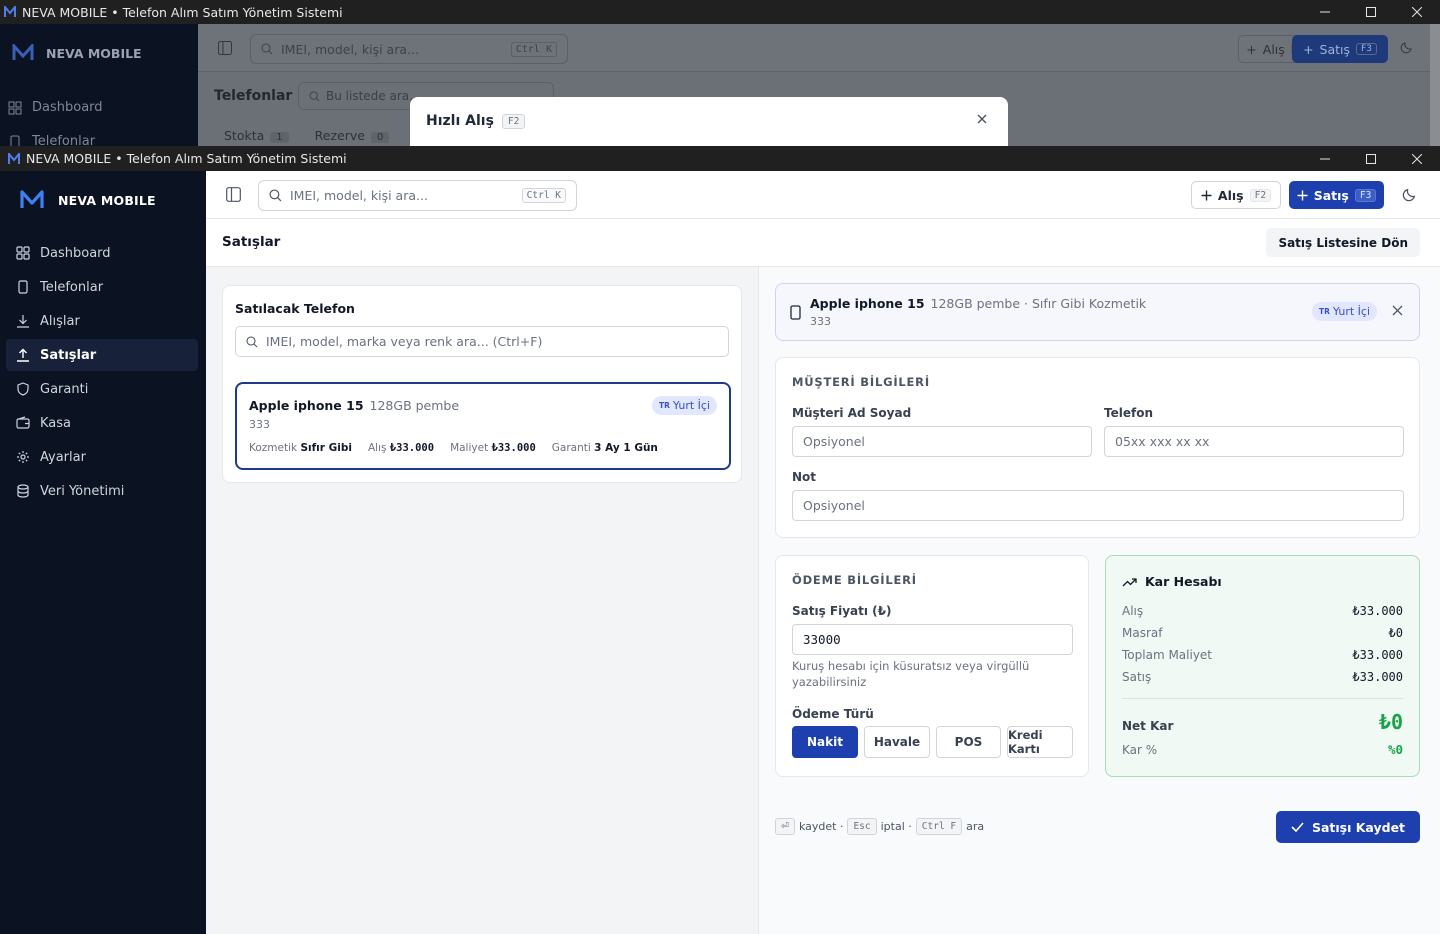  Describe the element at coordinates (942, 441) in the screenshot. I see `customer-name-input: Opsiyonel` at that location.